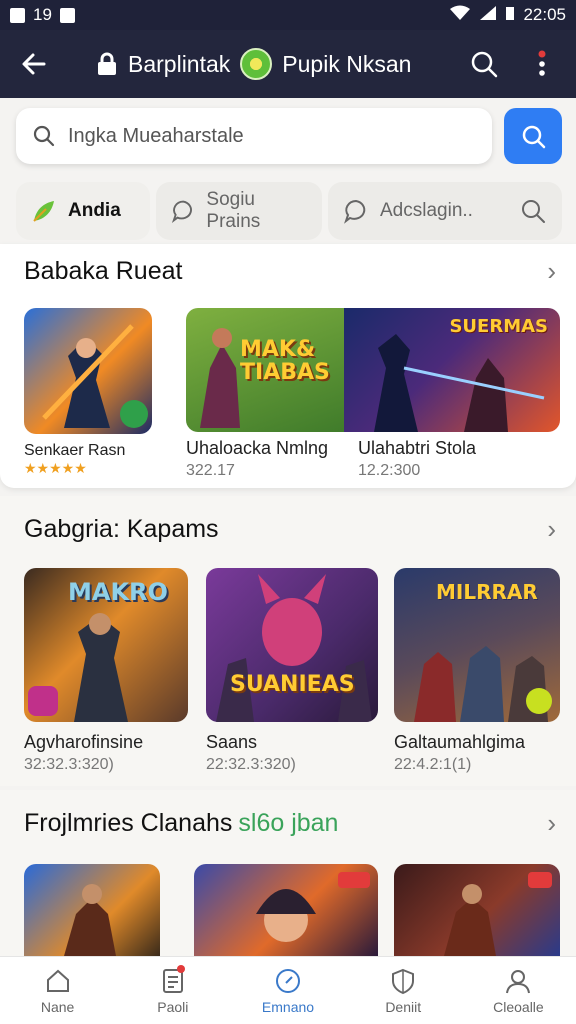 The width and height of the screenshot is (576, 1024). Describe the element at coordinates (106, 645) in the screenshot. I see `game-tile: MAKRO` at that location.